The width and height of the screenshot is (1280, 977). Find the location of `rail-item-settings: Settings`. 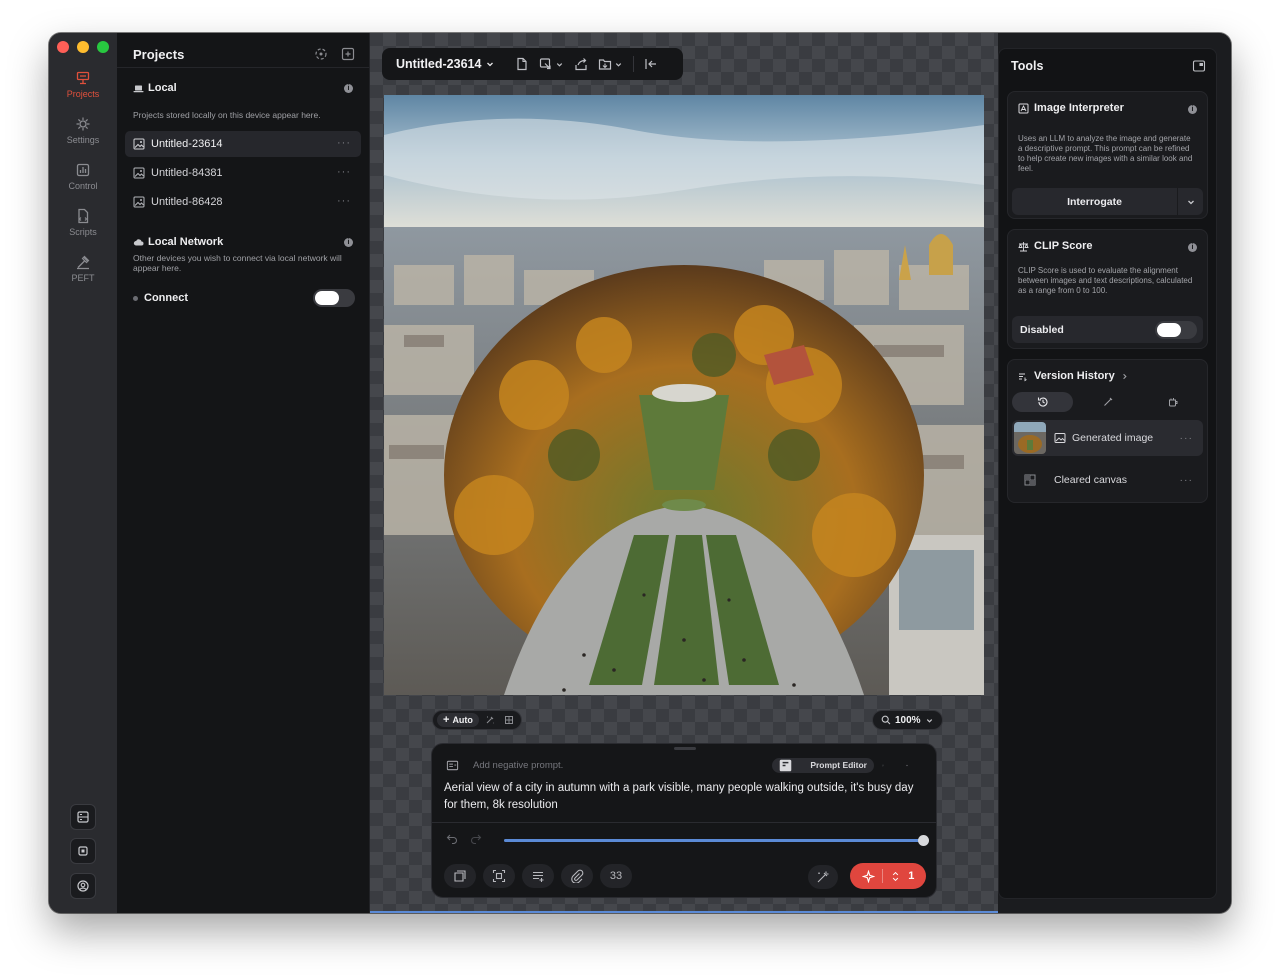

rail-item-settings: Settings is located at coordinates (83, 130).